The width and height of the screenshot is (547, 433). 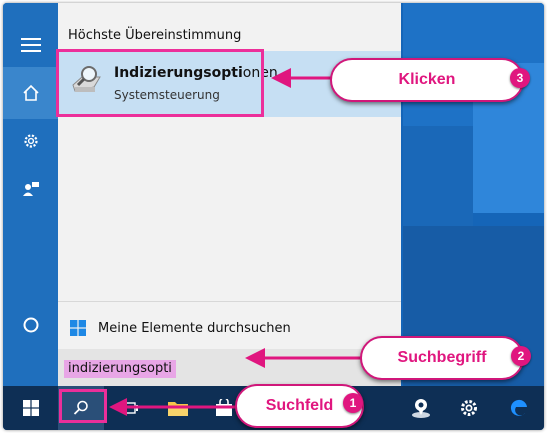 I want to click on taskbar-settings-button, so click(x=469, y=408).